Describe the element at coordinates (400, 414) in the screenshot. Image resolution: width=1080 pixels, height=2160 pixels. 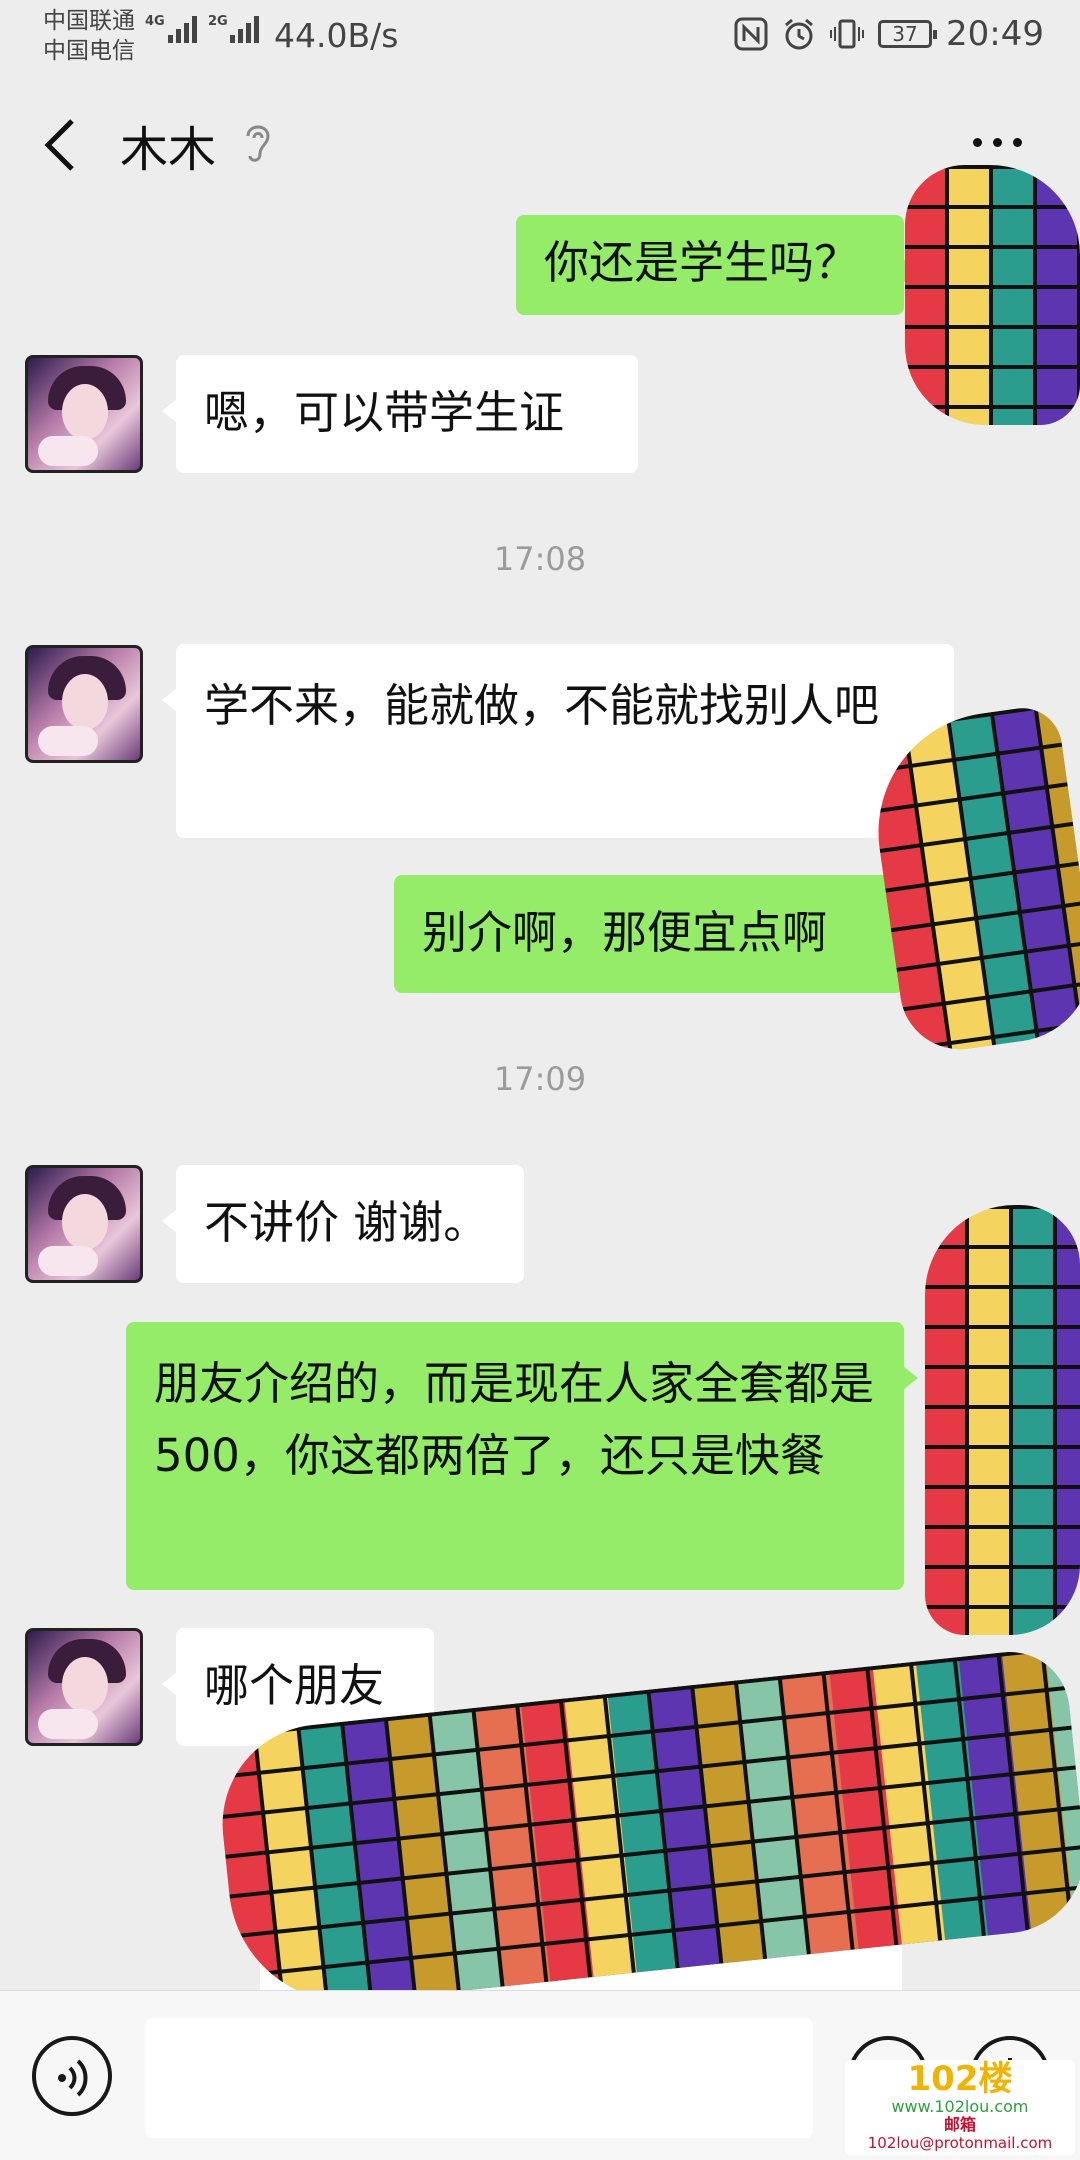
I see `message-bubble-incoming: 嗯，可以带学生证` at that location.